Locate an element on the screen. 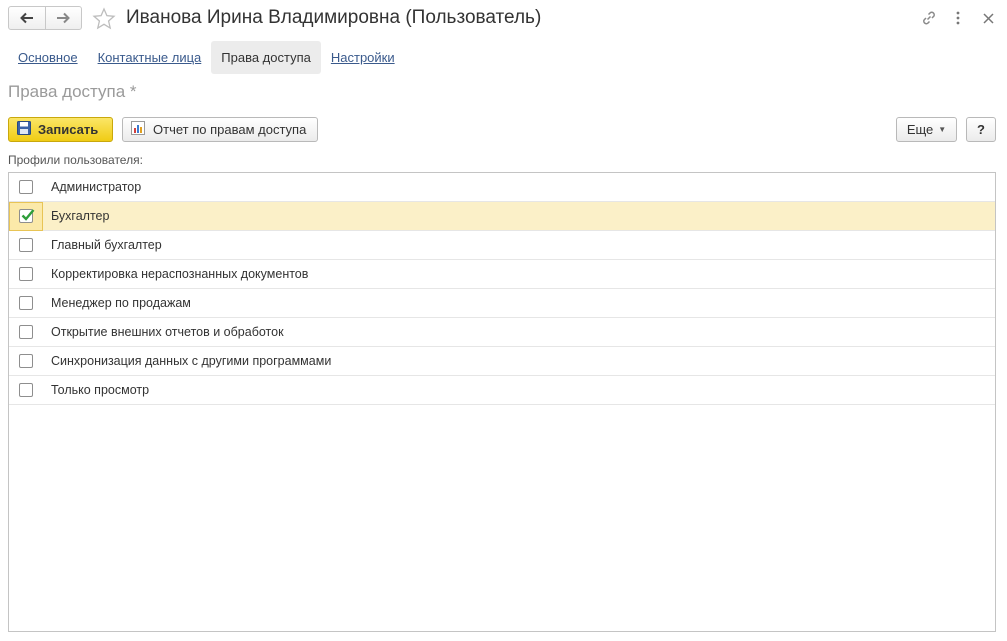 This screenshot has height=641, width=1007. forward-button is located at coordinates (63, 18).